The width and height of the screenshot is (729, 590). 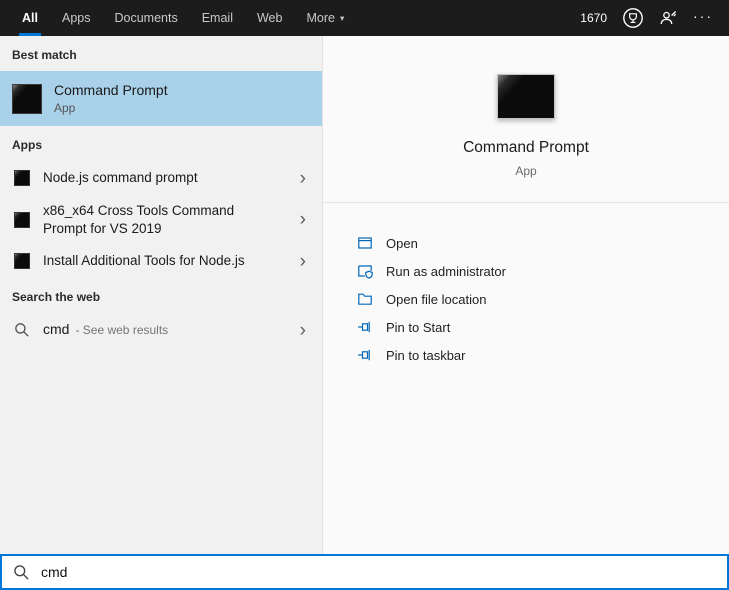 I want to click on search-the-web-header: Search the web, so click(x=56, y=297).